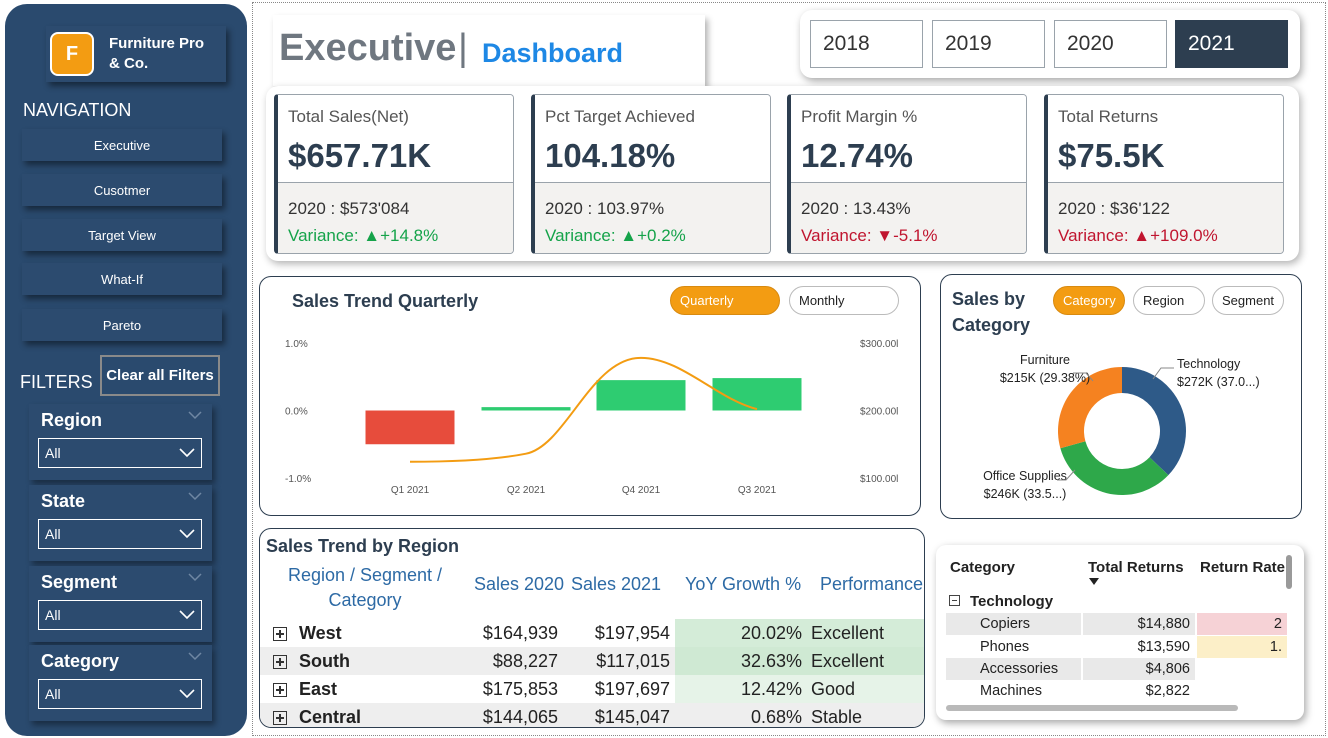 This screenshot has height=738, width=1328. Describe the element at coordinates (157, 53) in the screenshot. I see `brand-name: Furniture Pro & Co.` at that location.